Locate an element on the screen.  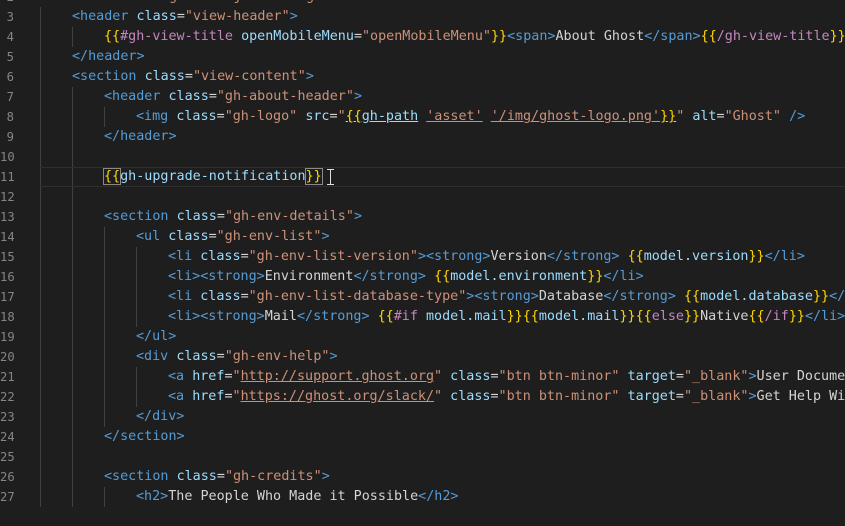
code-token: "gh-env-list-version" is located at coordinates (333, 256).